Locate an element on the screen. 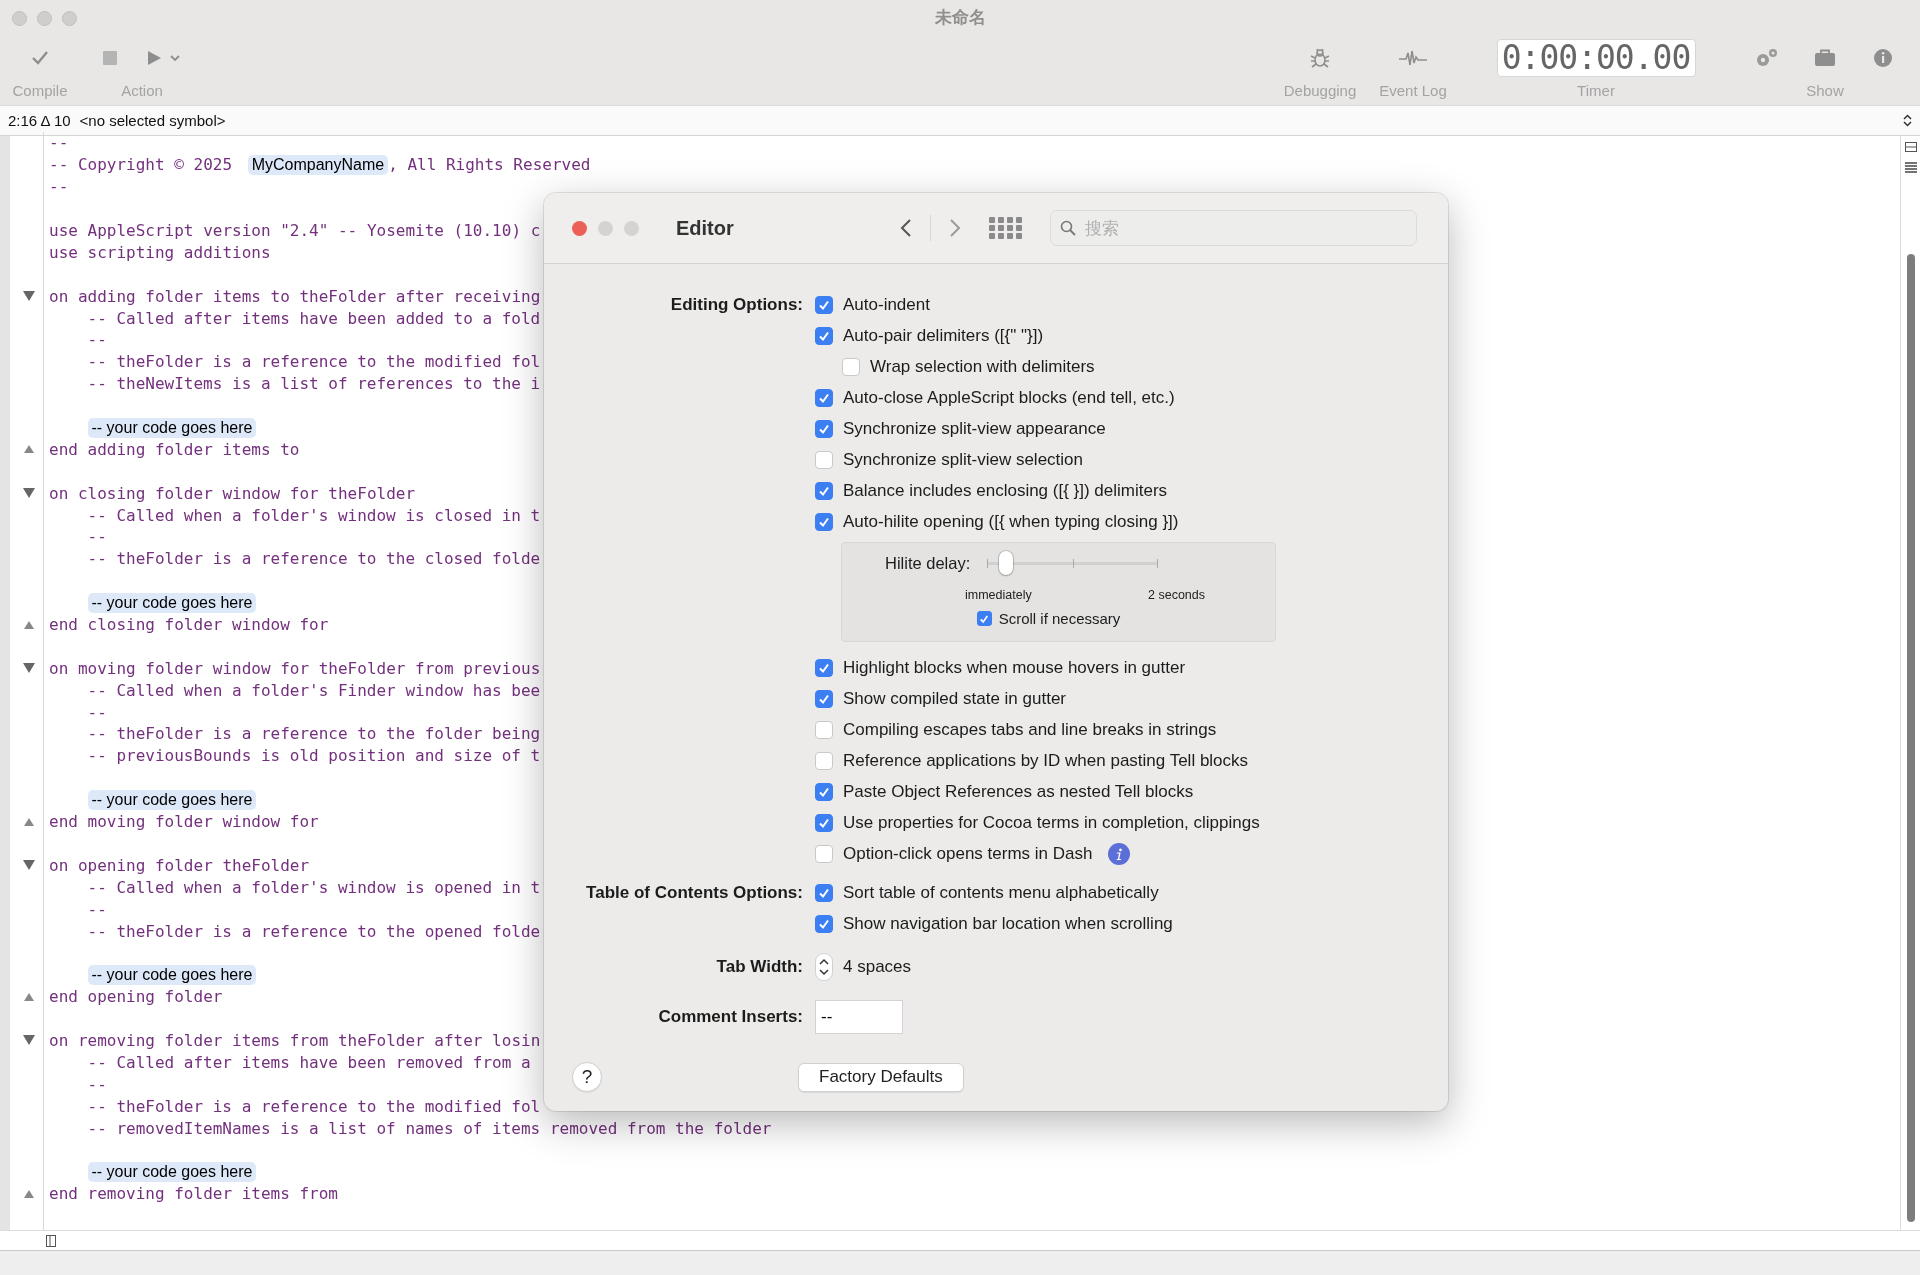  checkbox-label: Paste Object References as nested Tell blocks is located at coordinates (1018, 791).